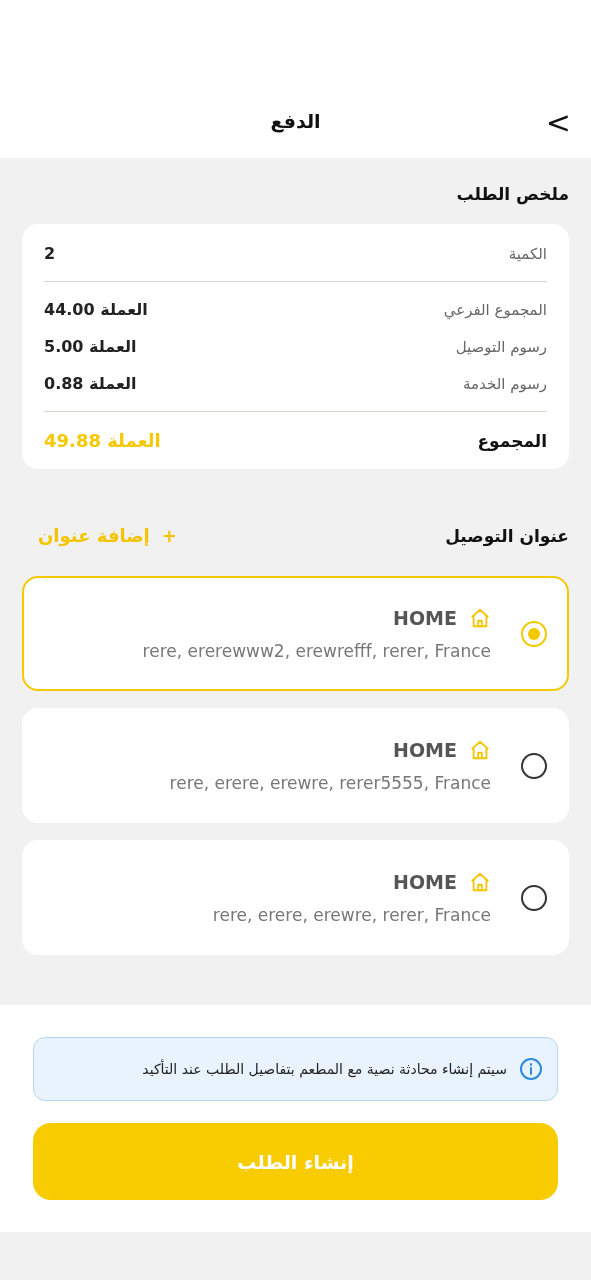  Describe the element at coordinates (558, 123) in the screenshot. I see `back-button: >` at that location.